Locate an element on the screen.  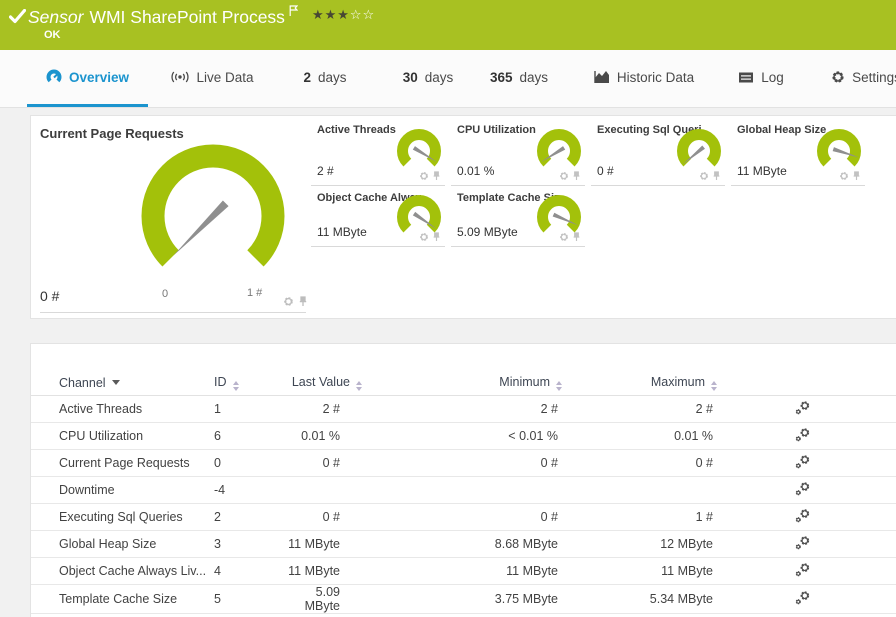
channel-id: 6 is located at coordinates (246, 436).